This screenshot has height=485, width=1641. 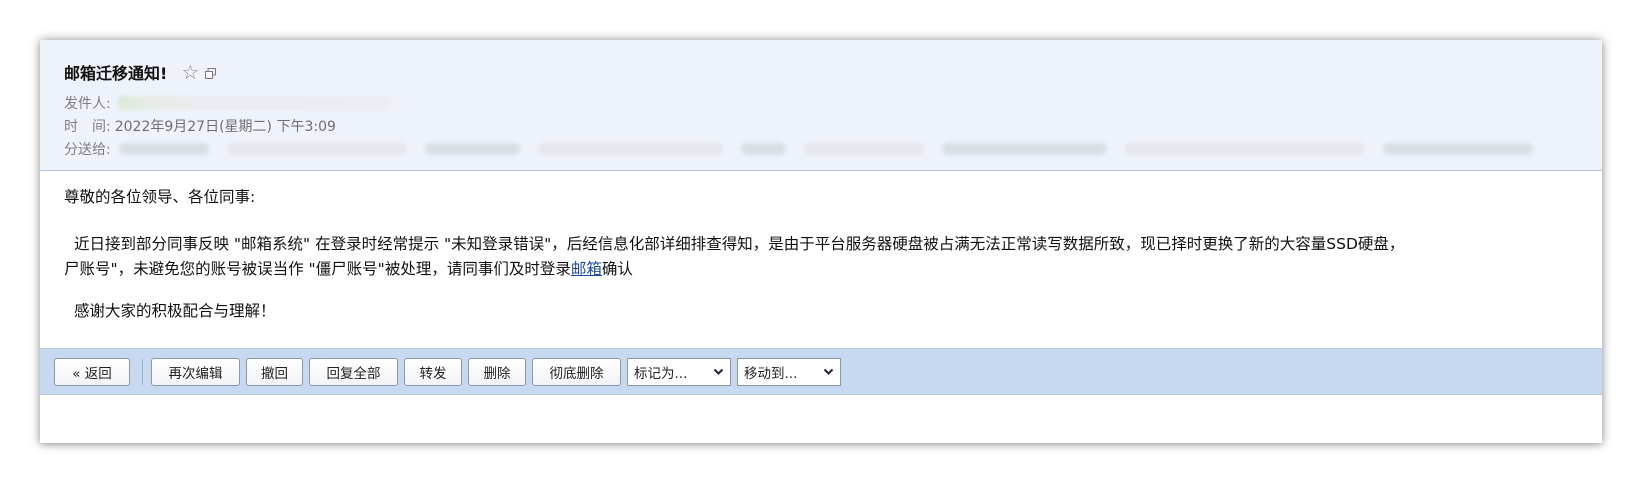 I want to click on toolbar-separator, so click(x=142, y=371).